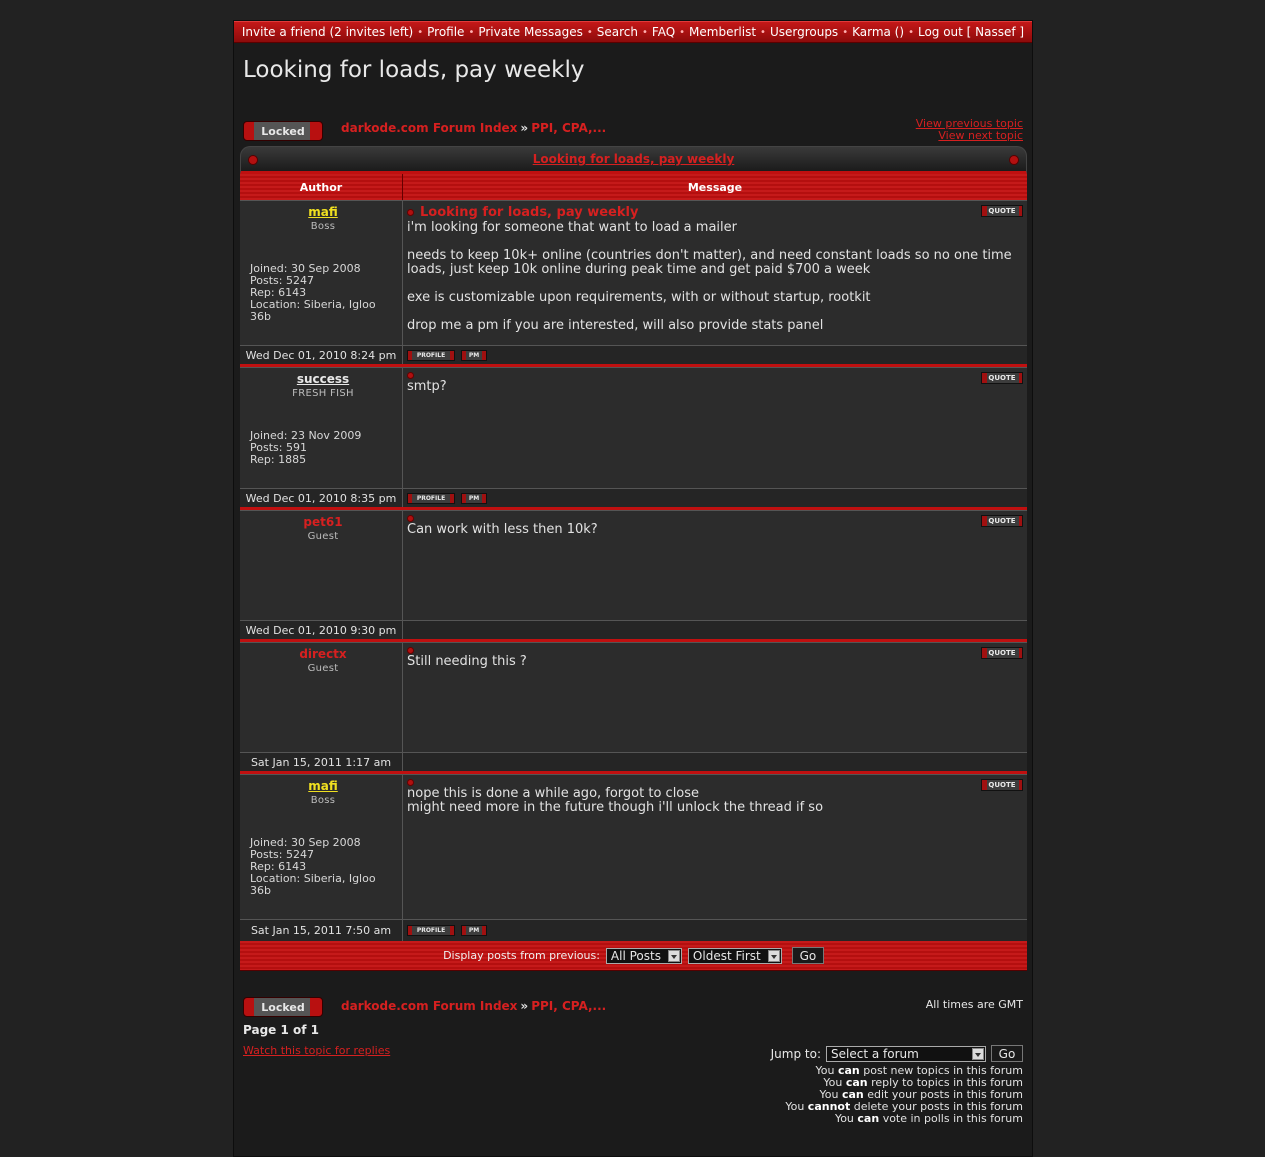 This screenshot has height=1157, width=1265. Describe the element at coordinates (323, 379) in the screenshot. I see `username-link: success` at that location.